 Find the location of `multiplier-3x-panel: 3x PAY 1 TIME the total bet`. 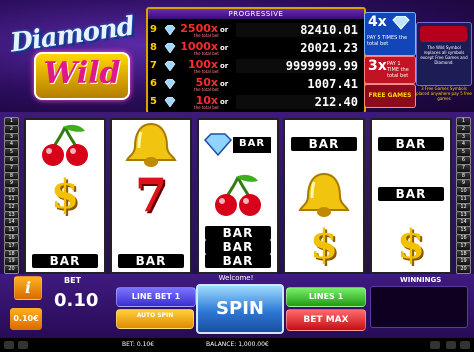

multiplier-3x-panel: 3x PAY 1 TIME the total bet is located at coordinates (390, 70).